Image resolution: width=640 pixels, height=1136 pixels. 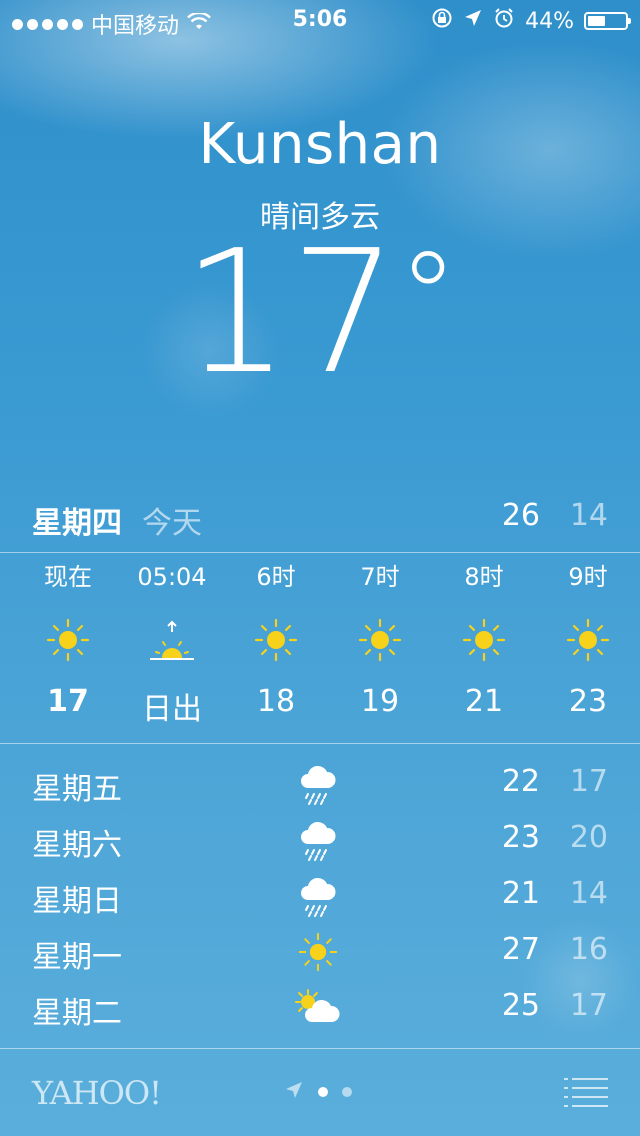 What do you see at coordinates (172, 709) in the screenshot?
I see `hour-temp: 日出` at bounding box center [172, 709].